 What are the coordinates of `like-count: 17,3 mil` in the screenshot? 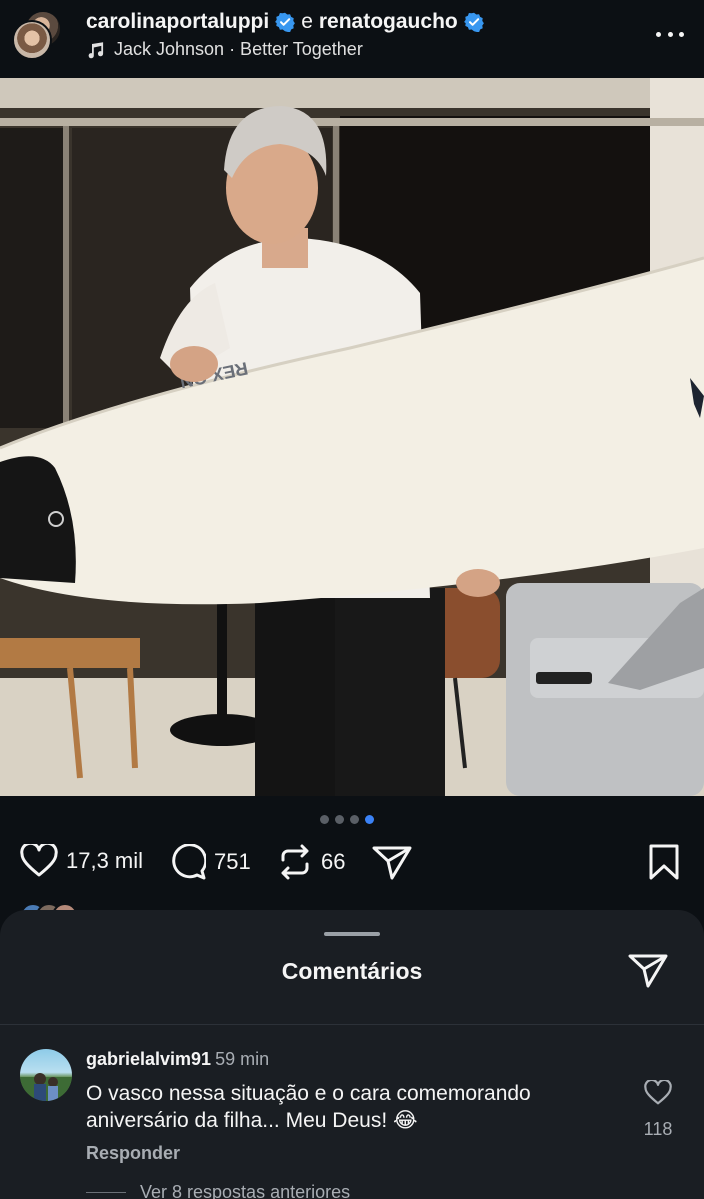 It's located at (104, 861).